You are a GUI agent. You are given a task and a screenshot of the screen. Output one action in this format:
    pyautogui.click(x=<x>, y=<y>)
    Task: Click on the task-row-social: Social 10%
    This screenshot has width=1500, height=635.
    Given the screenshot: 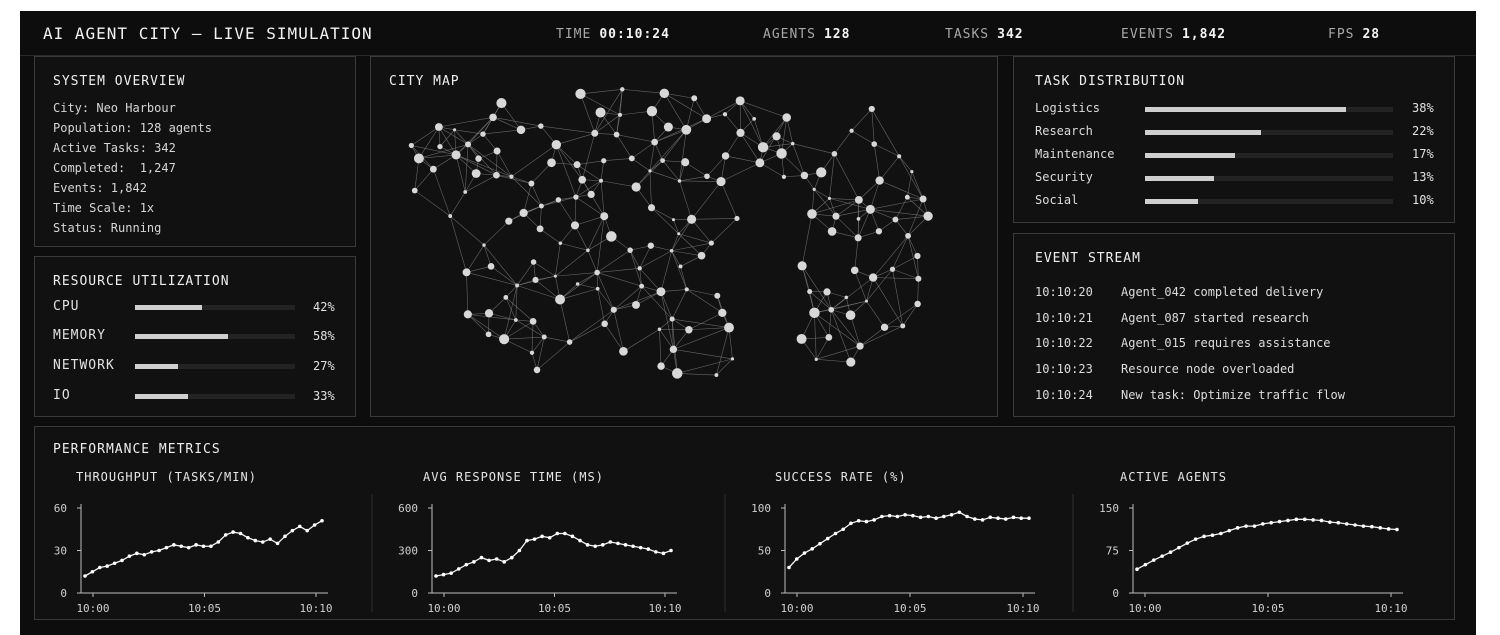 What is the action you would take?
    pyautogui.click(x=1240, y=203)
    